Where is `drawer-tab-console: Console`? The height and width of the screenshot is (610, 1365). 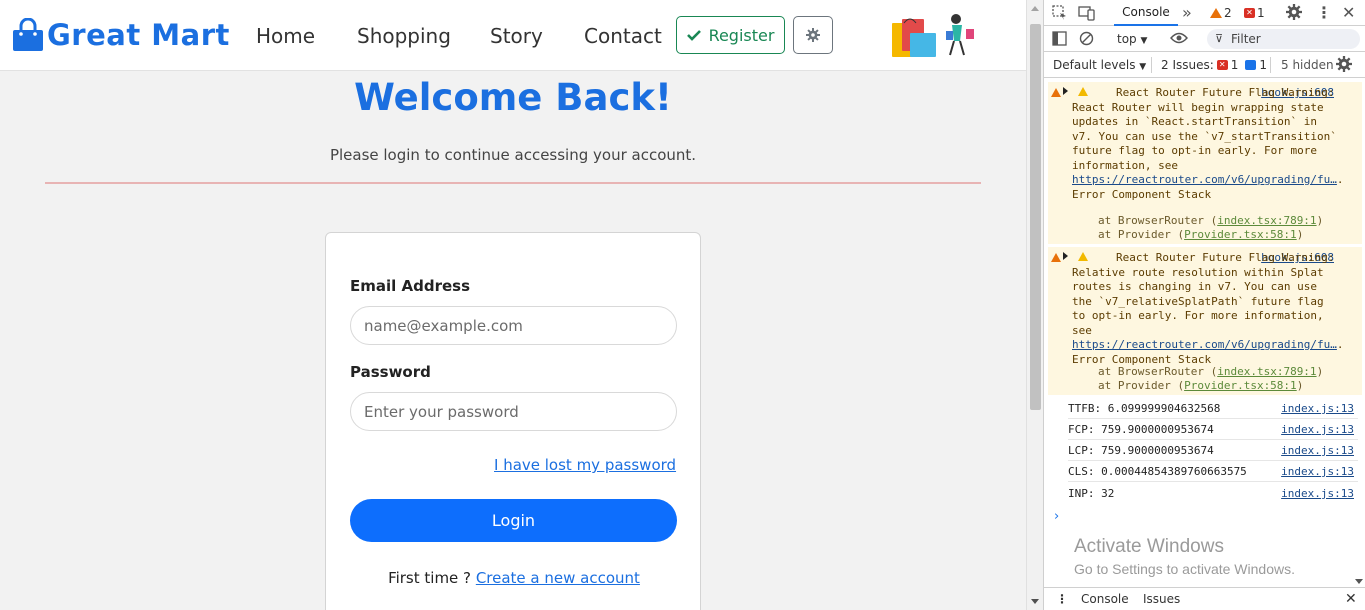 drawer-tab-console: Console is located at coordinates (1105, 599).